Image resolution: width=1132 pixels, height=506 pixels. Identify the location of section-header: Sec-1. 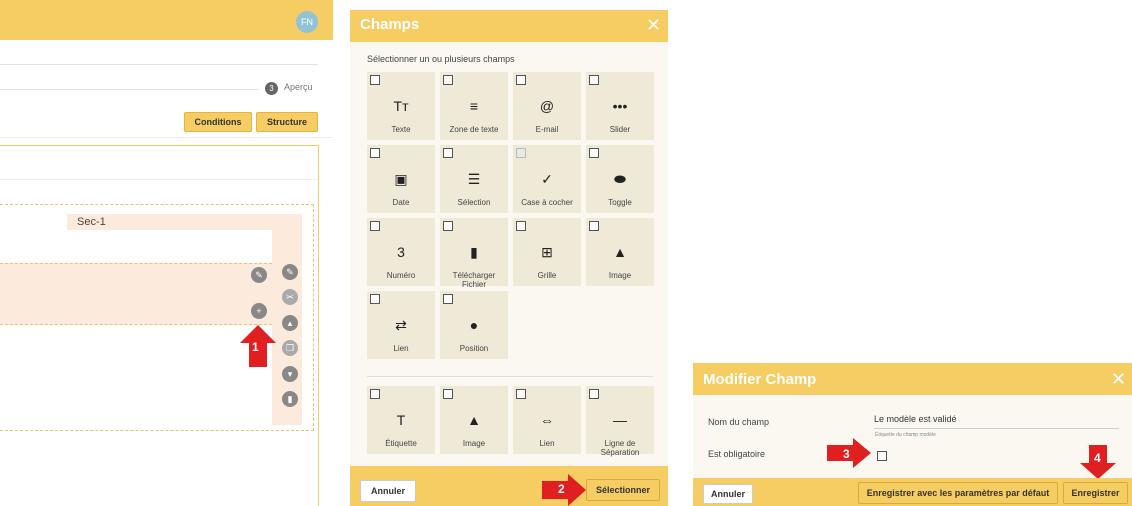
(184, 222).